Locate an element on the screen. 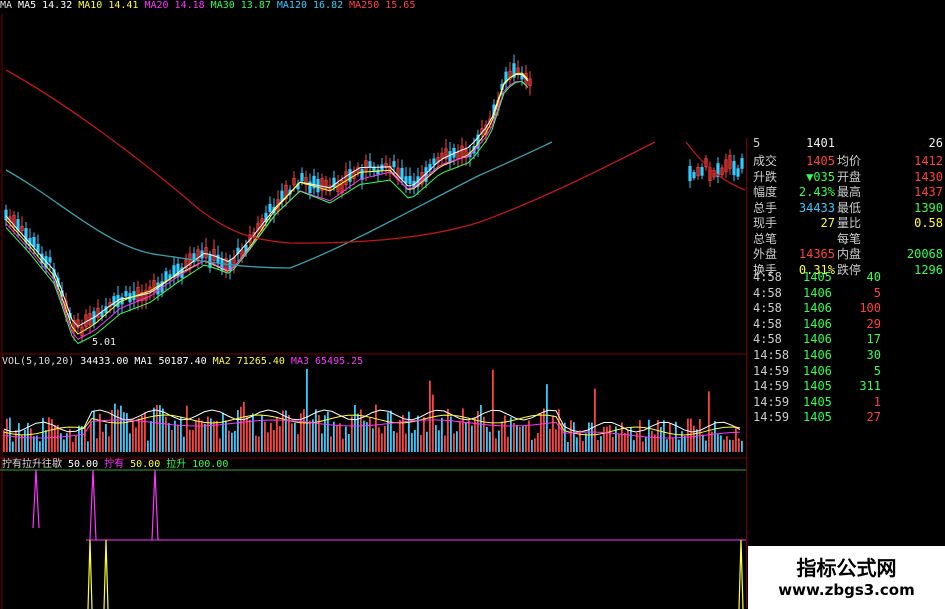  ma-legend-item: MA30 13.87 is located at coordinates (240, 5).